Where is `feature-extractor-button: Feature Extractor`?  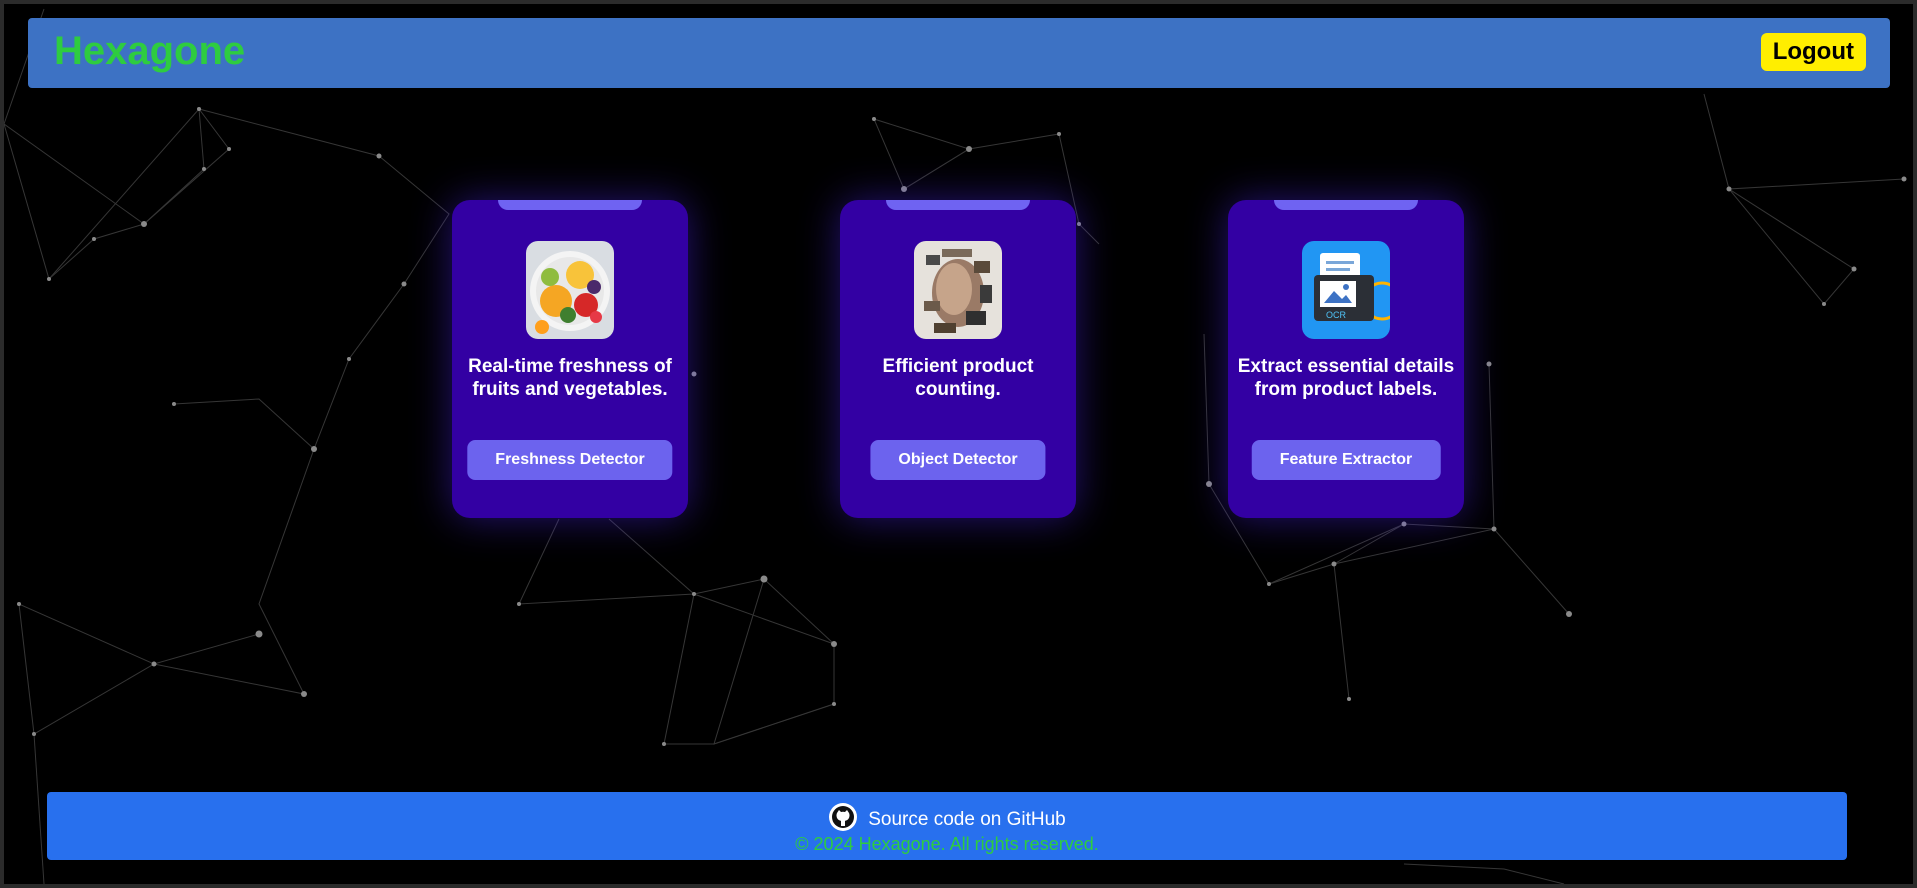 feature-extractor-button: Feature Extractor is located at coordinates (1346, 460).